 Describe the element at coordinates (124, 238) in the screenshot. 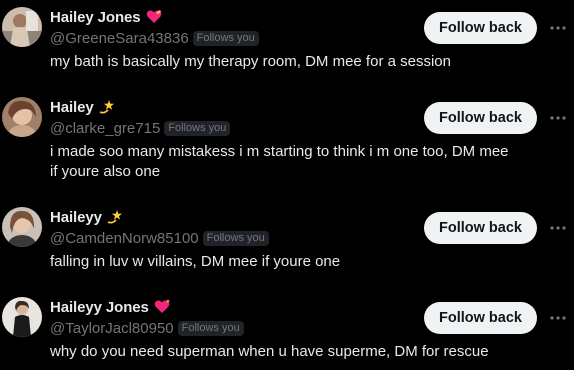

I see `handle: @CamdenNorw85100` at that location.